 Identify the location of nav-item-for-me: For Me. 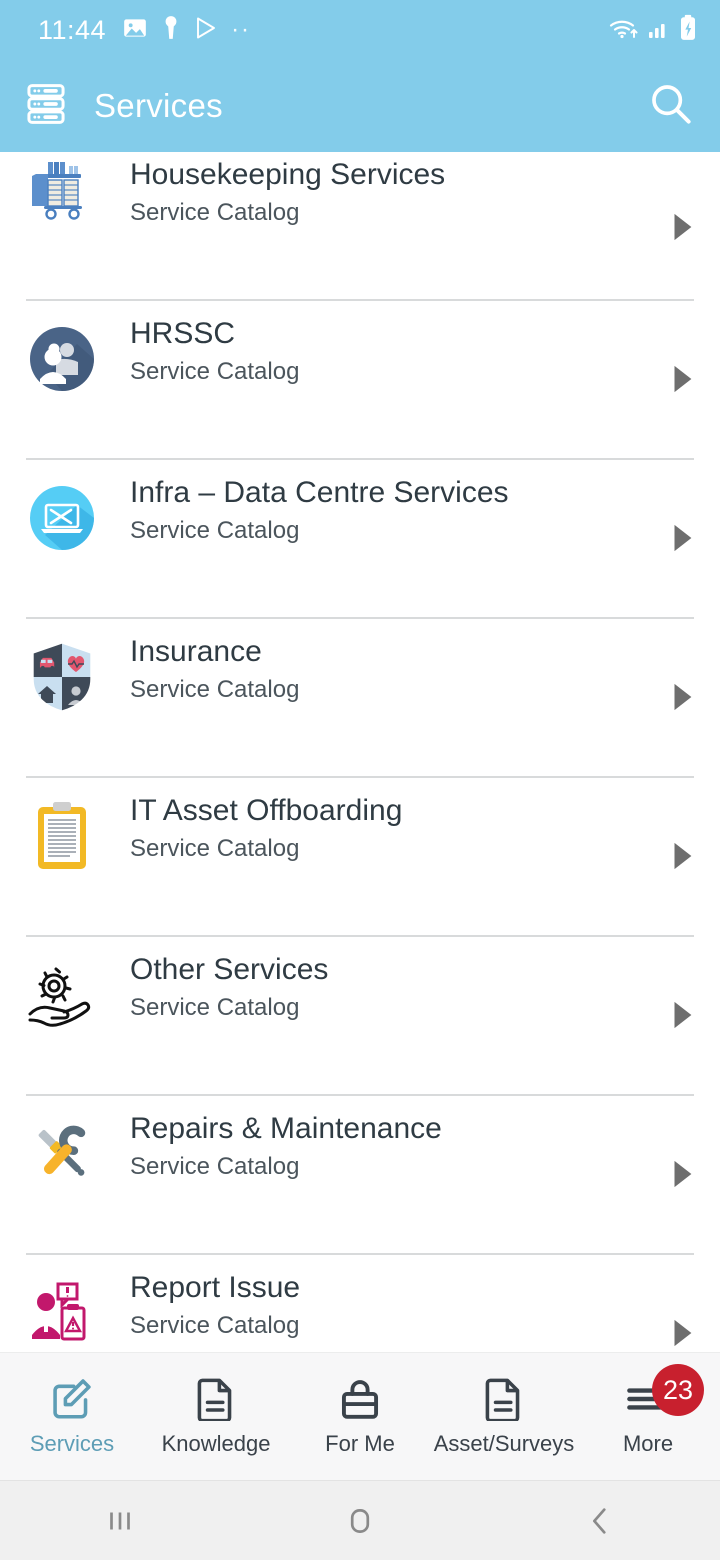
(360, 1416).